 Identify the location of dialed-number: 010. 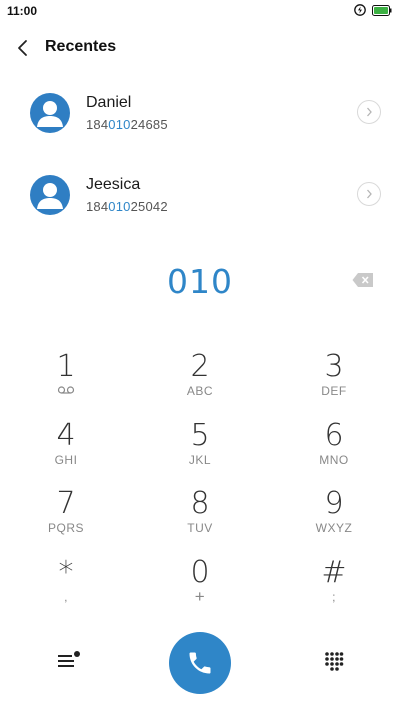
(200, 281).